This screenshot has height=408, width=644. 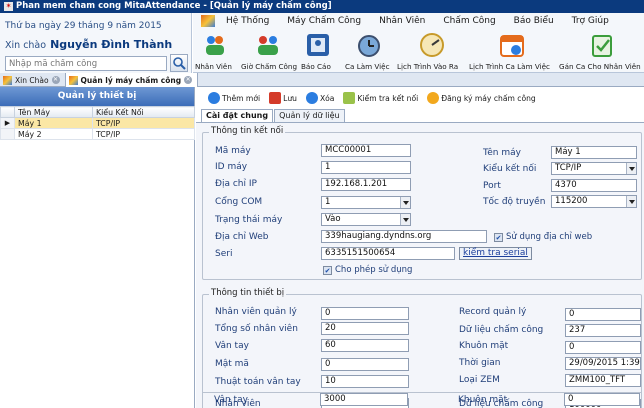 I want to click on label-id-may: ID máy, so click(x=231, y=167).